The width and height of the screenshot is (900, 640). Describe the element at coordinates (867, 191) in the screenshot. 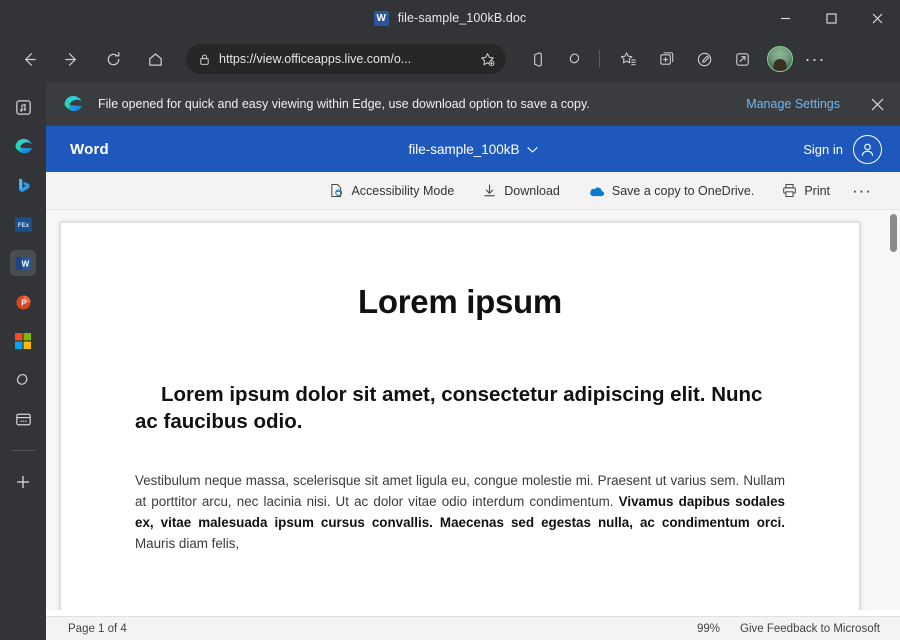

I see `command-bar-more-icon: ···` at that location.